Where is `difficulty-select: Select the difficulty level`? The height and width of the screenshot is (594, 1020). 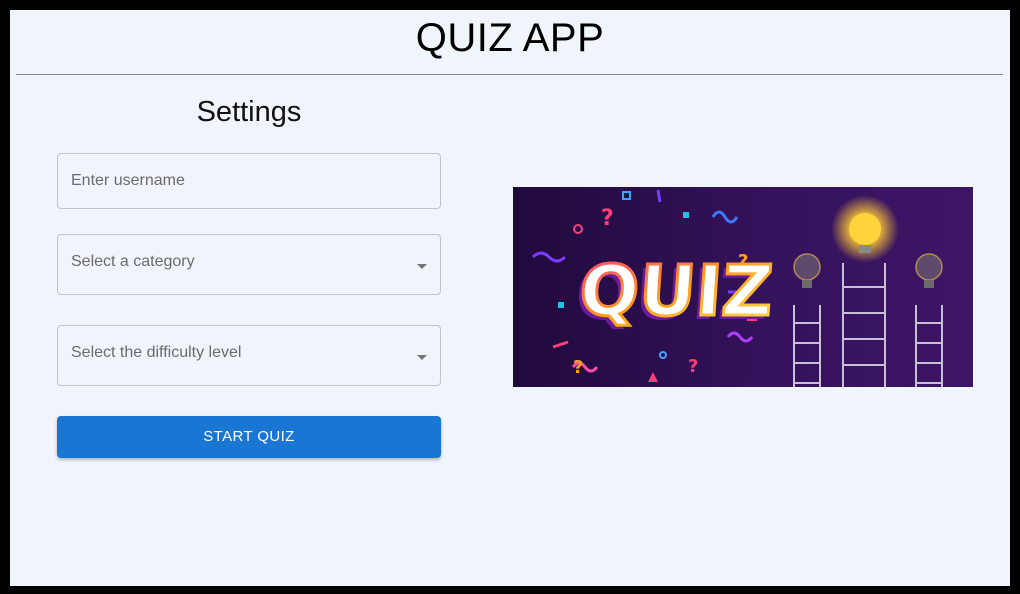
difficulty-select: Select the difficulty level is located at coordinates (249, 355).